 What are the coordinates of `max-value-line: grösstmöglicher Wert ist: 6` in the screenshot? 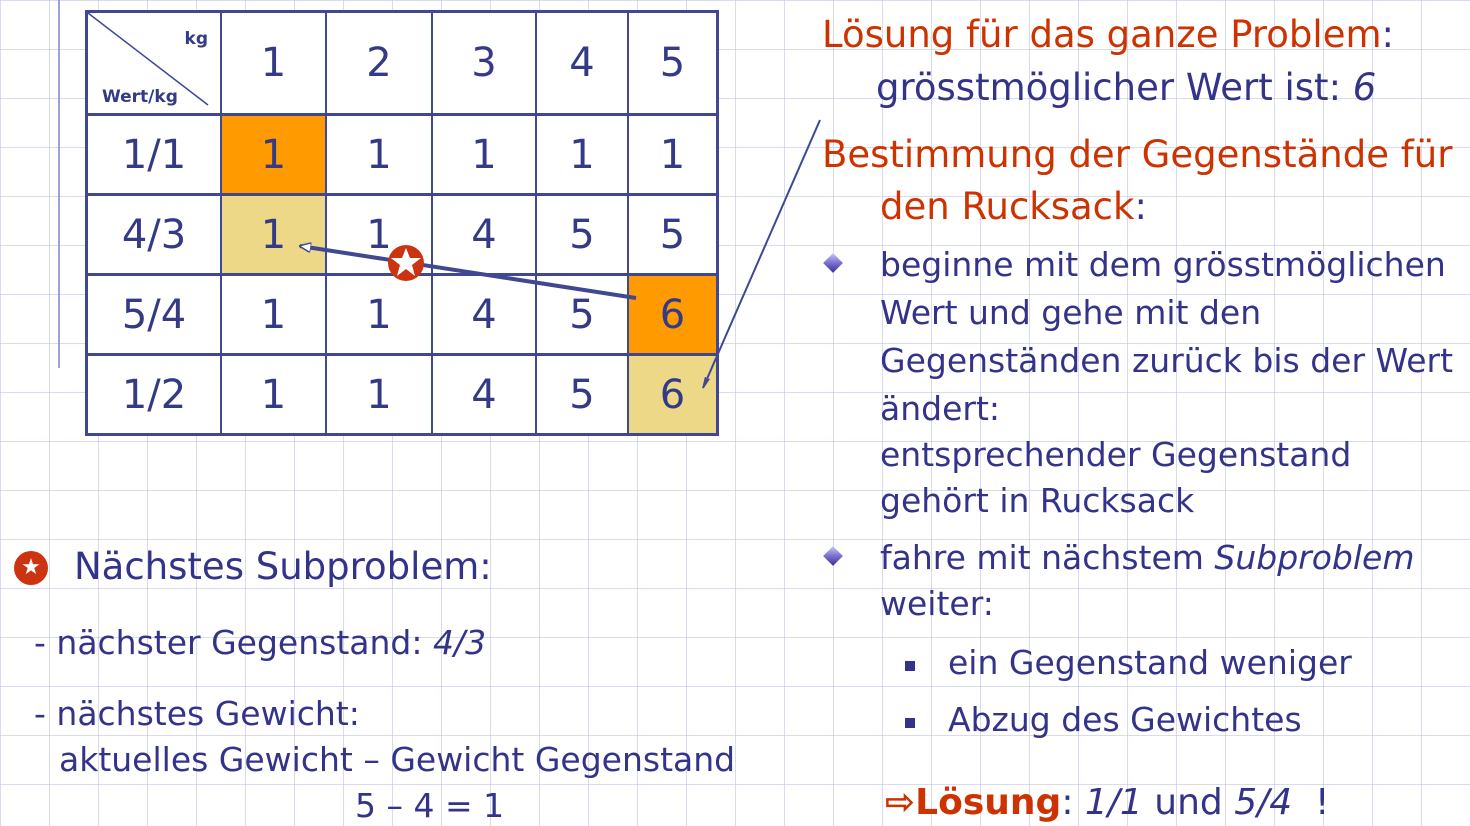 It's located at (1126, 87).